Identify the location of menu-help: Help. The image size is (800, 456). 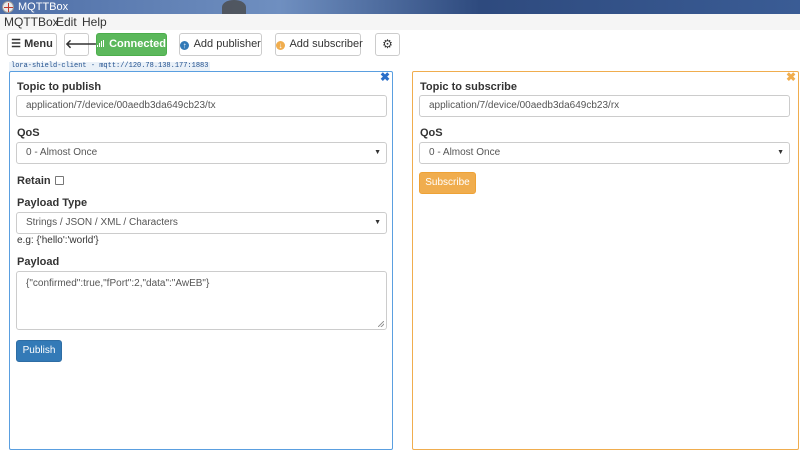
(94, 22).